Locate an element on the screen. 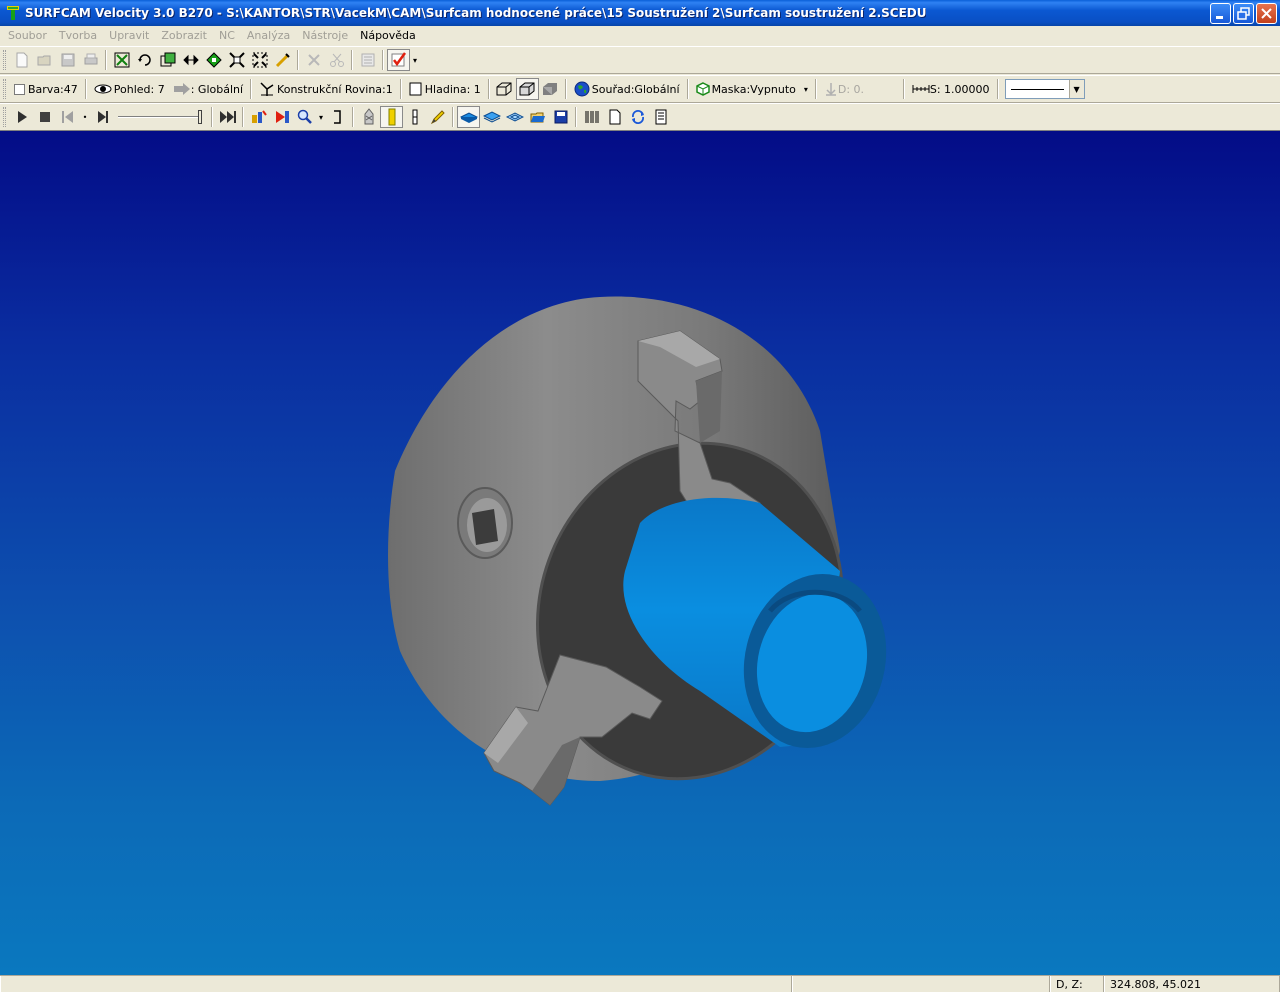 Image resolution: width=1280 pixels, height=992 pixels. mask-selector: Maska:Vypnuto ▾ is located at coordinates (752, 89).